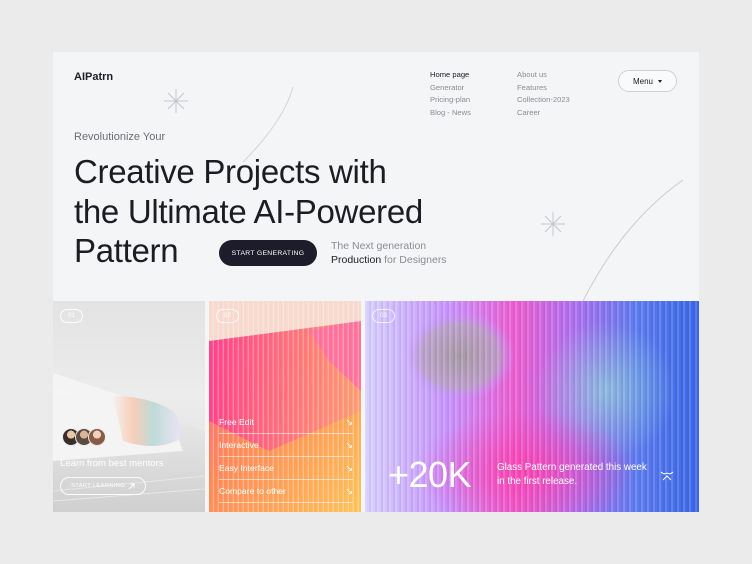  I want to click on feature-item-free-edit: Free Edit ↘, so click(286, 422).